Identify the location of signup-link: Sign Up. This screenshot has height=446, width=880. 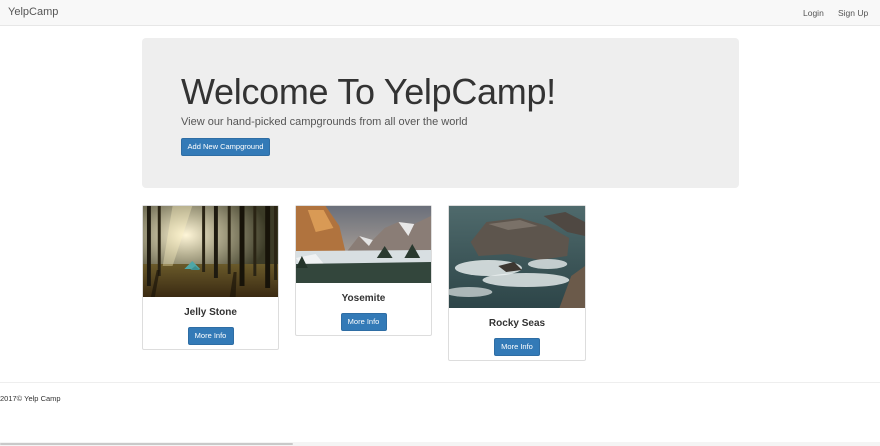
(853, 13).